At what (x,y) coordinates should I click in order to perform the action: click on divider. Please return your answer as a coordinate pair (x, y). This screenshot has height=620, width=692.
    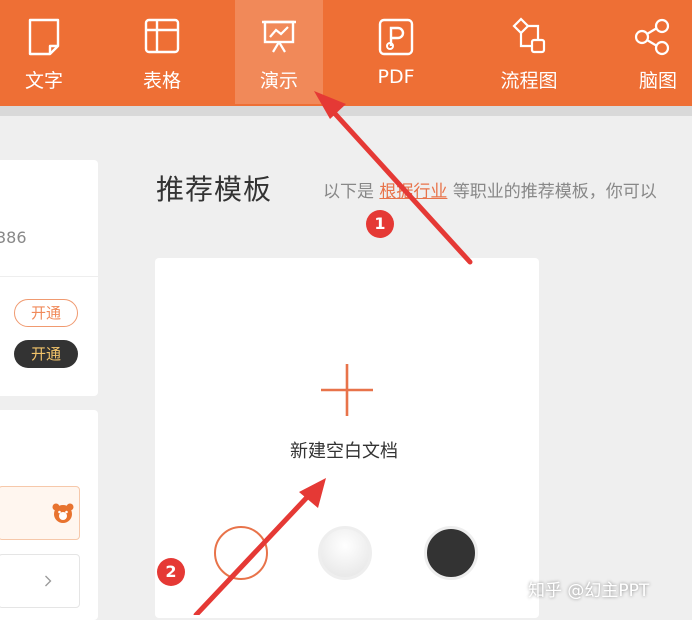
    Looking at the image, I should click on (49, 276).